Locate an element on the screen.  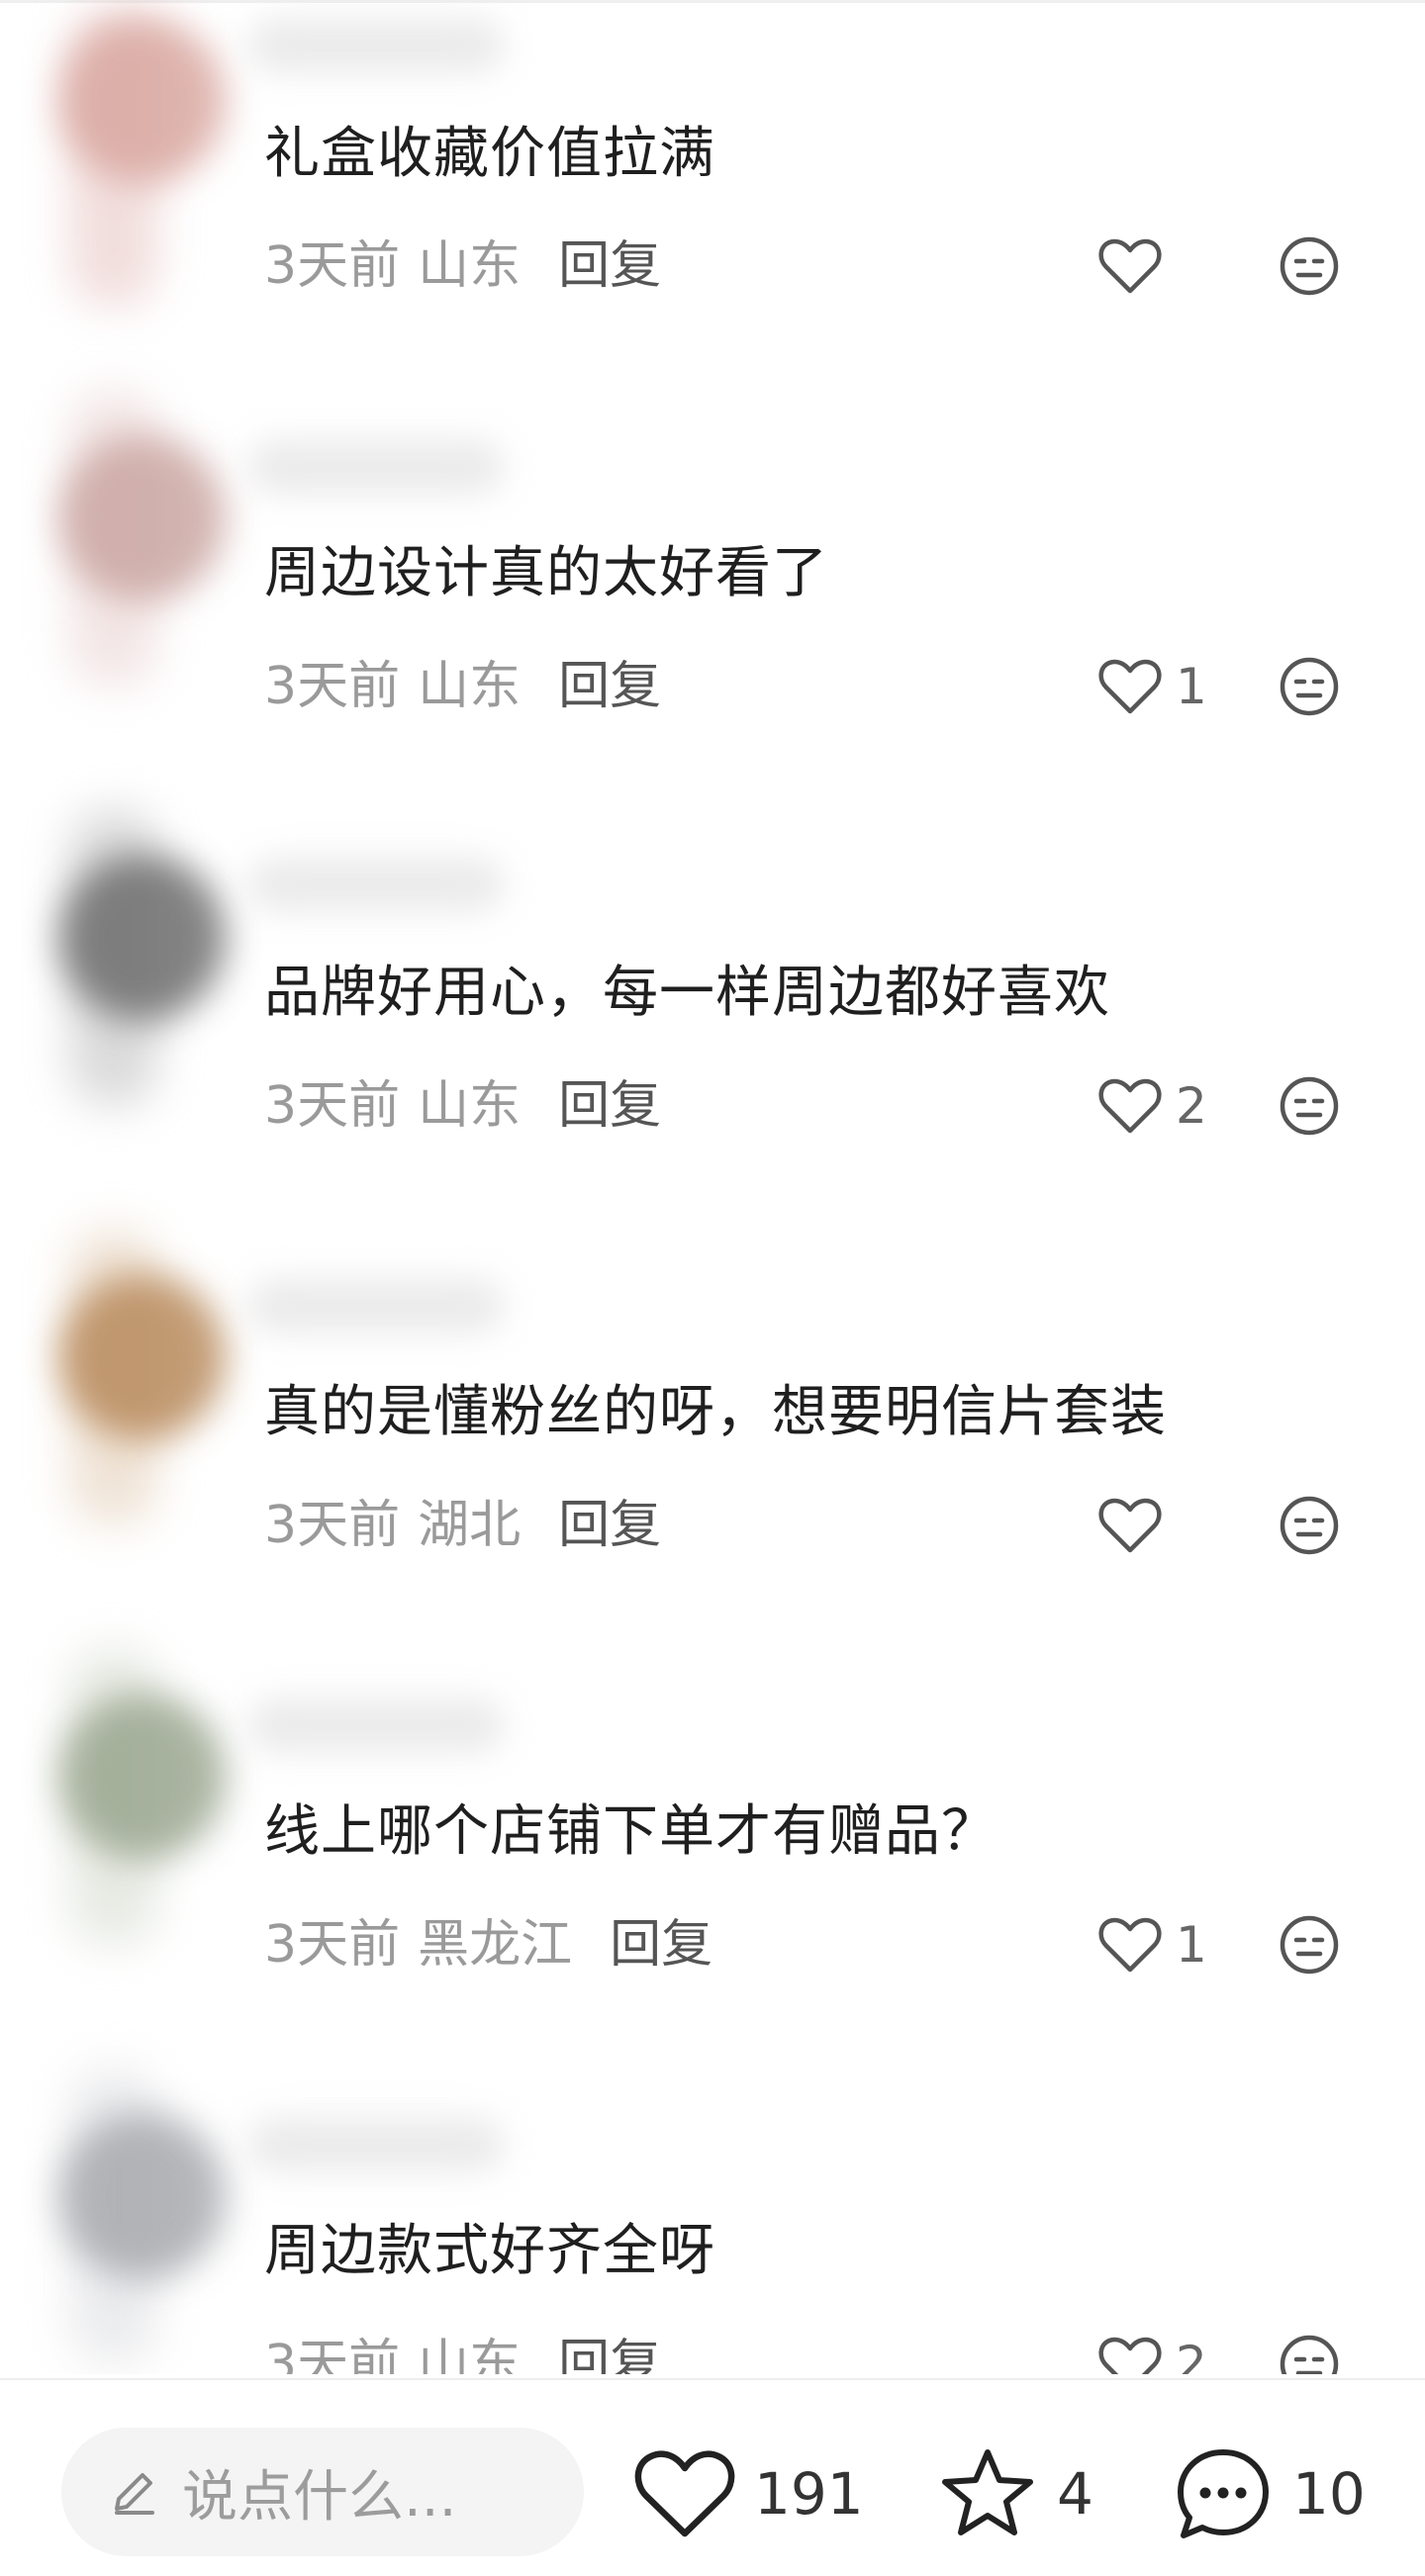
comment-text: 品牌好用心，每一样周边都好喜欢 is located at coordinates (687, 993).